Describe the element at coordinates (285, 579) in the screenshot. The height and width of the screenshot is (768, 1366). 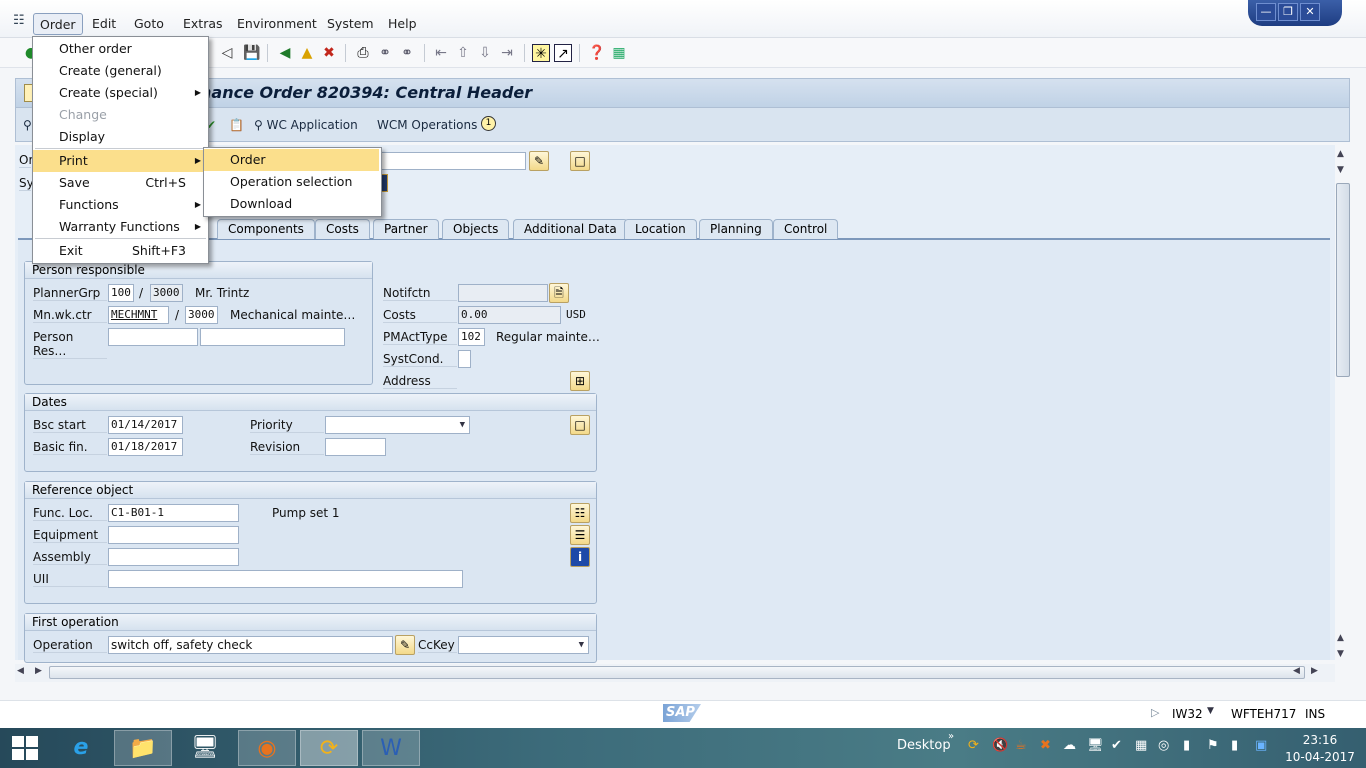
I see `uii-input` at that location.